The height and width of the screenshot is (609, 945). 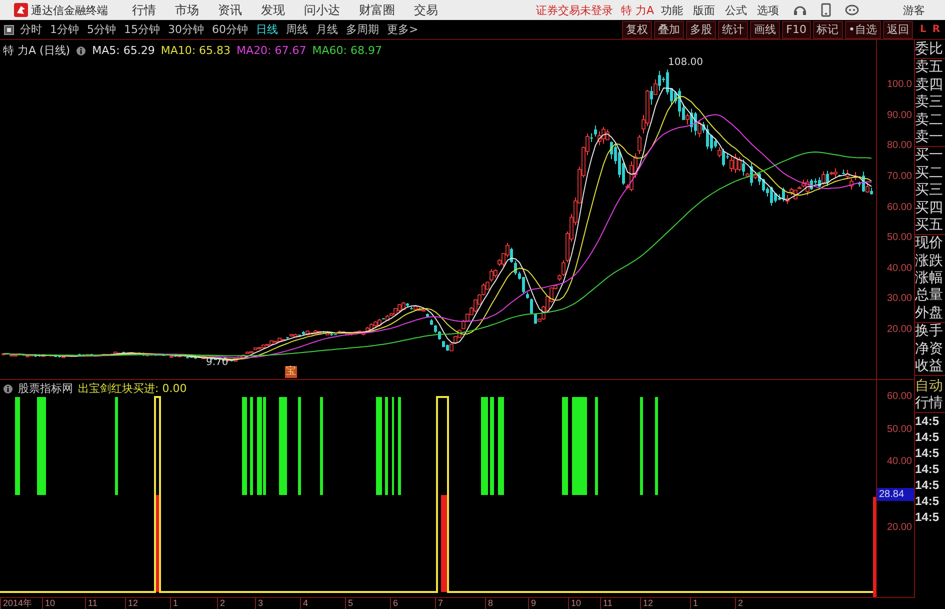 What do you see at coordinates (412, 603) in the screenshot?
I see `date-axis-label: 6` at bounding box center [412, 603].